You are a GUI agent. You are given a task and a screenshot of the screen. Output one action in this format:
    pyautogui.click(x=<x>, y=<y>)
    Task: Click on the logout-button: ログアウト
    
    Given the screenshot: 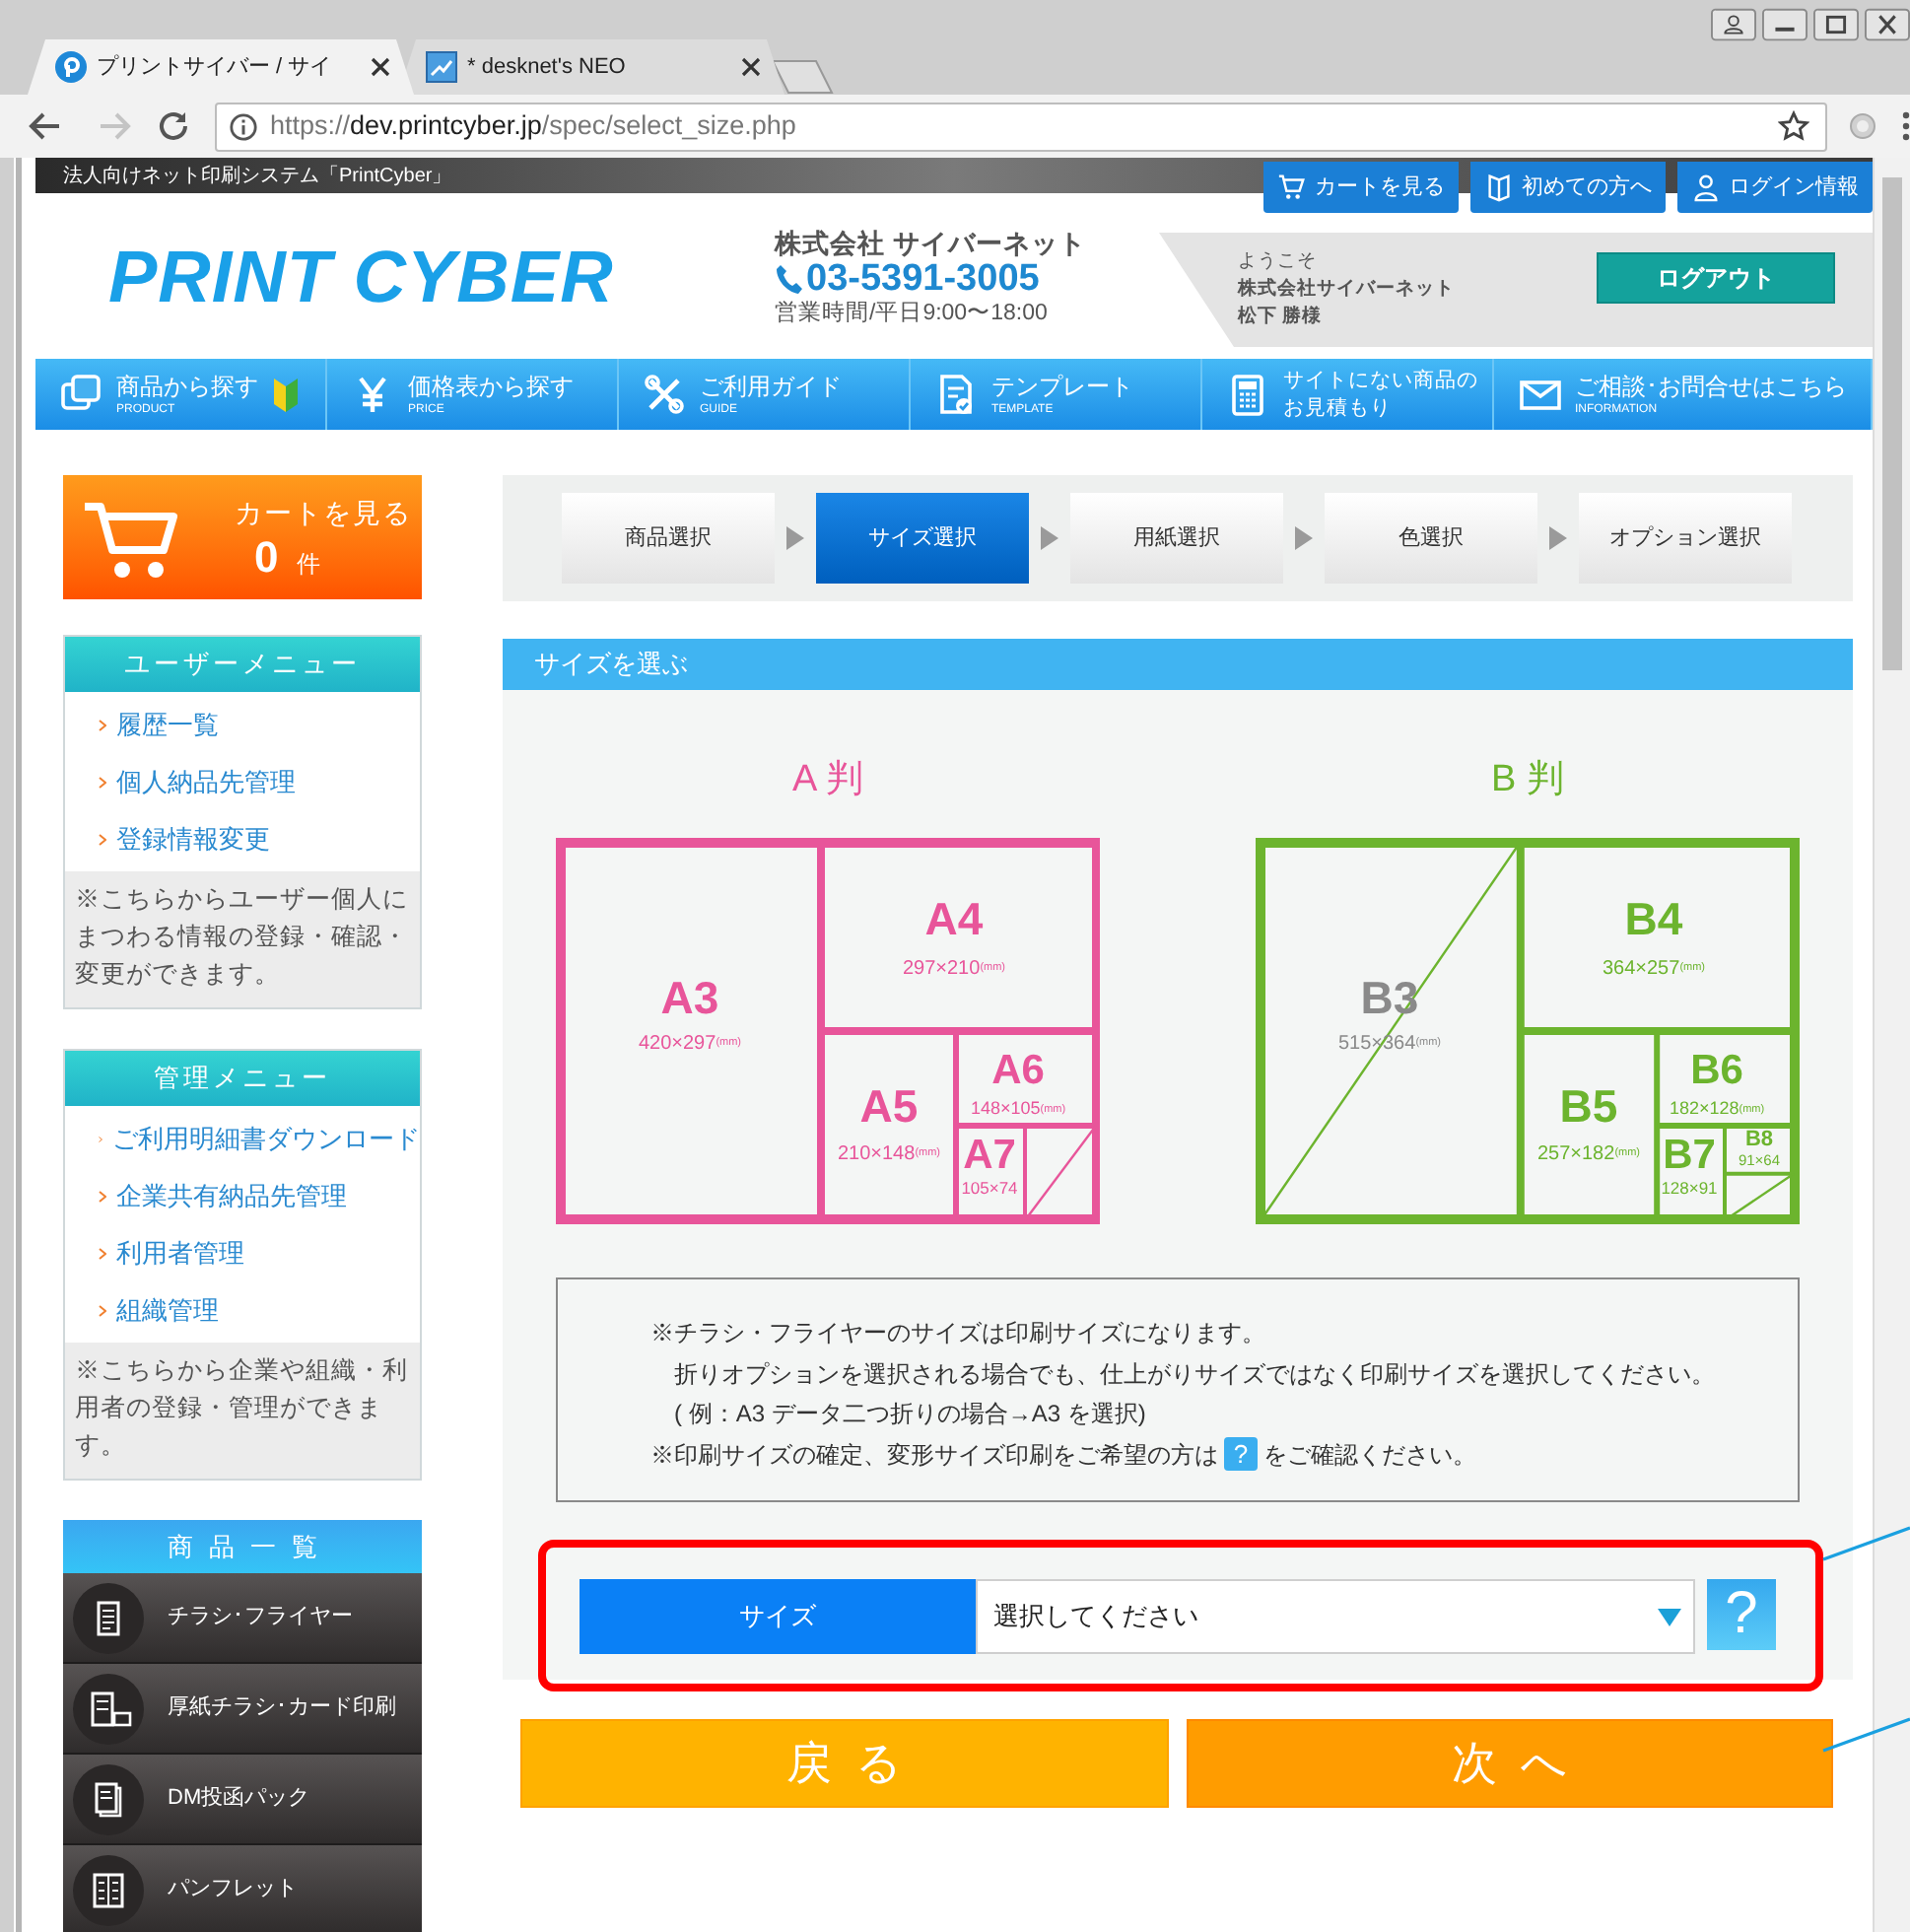 What is the action you would take?
    pyautogui.click(x=1716, y=278)
    